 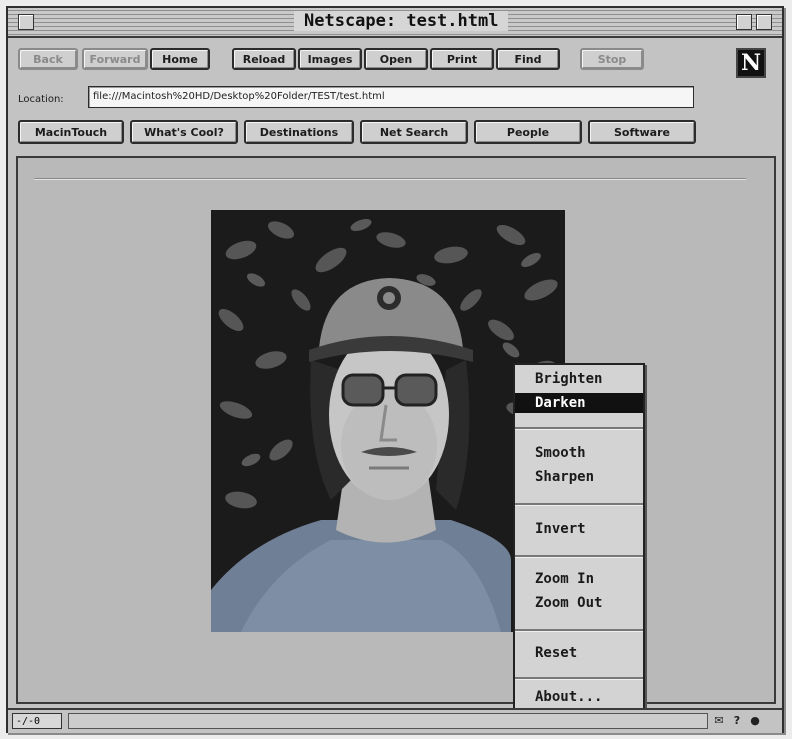 I want to click on forward-button: Forward, so click(x=115, y=59).